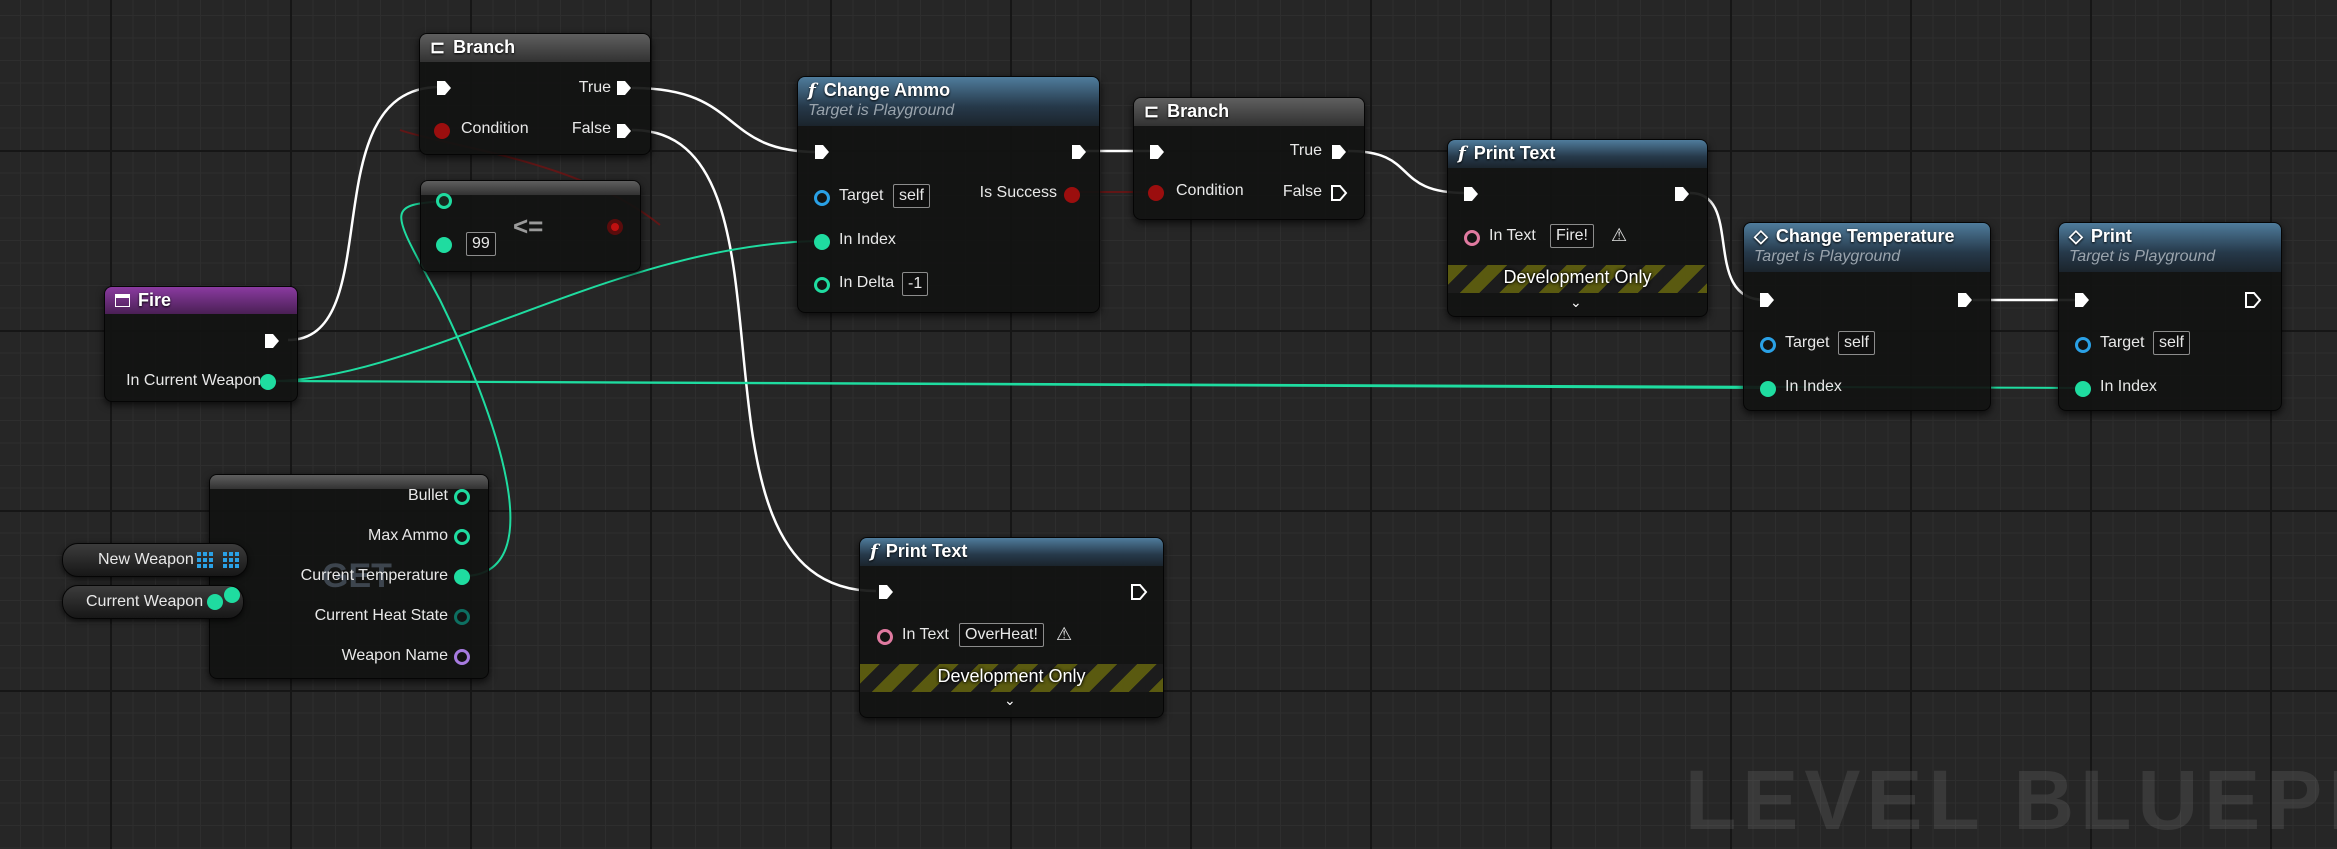 The image size is (2337, 849). I want to click on fire-event-title: Fire, so click(155, 300).